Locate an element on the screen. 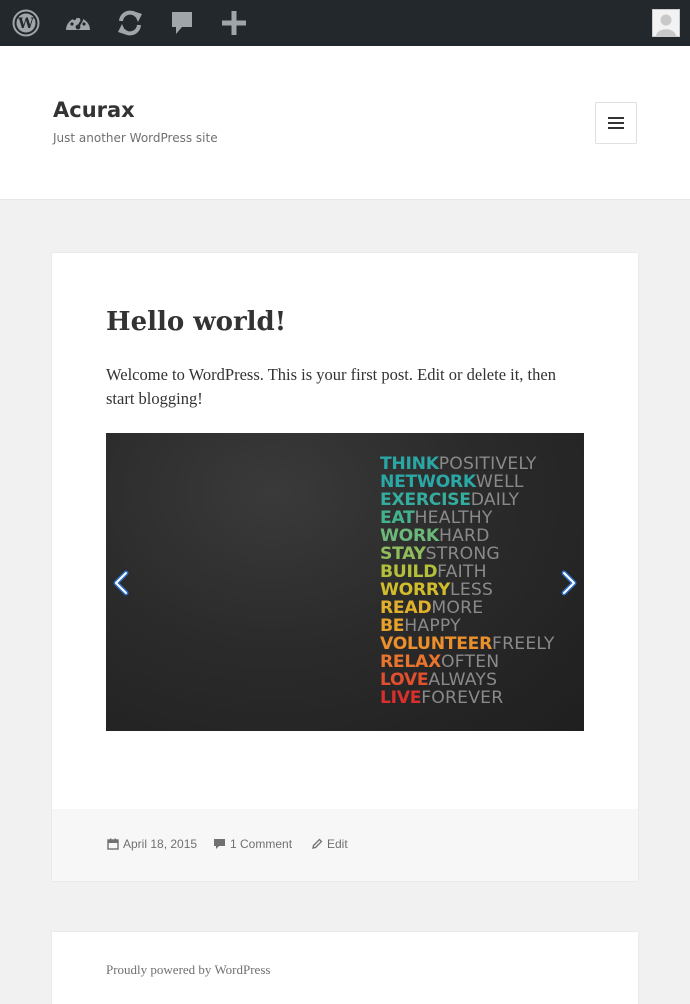  slider-word-row: WORRYLESS is located at coordinates (467, 590).